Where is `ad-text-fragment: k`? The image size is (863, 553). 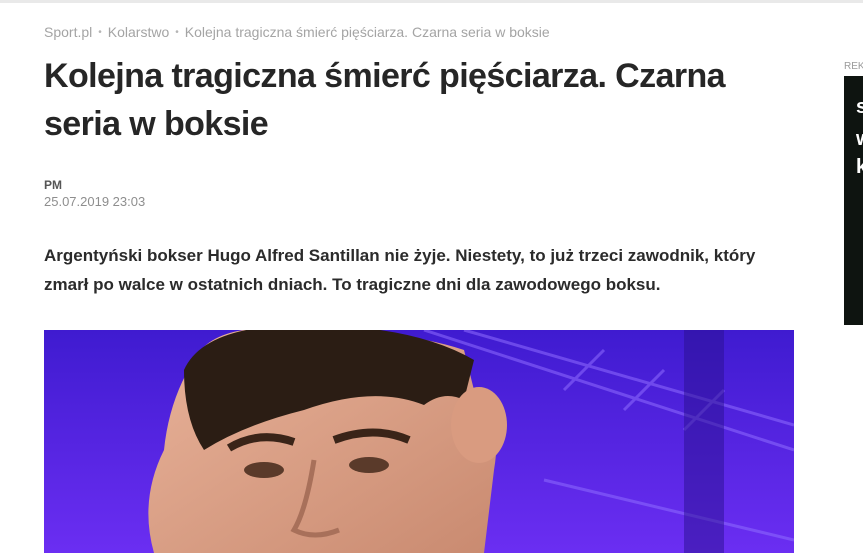
ad-text-fragment: k is located at coordinates (859, 167).